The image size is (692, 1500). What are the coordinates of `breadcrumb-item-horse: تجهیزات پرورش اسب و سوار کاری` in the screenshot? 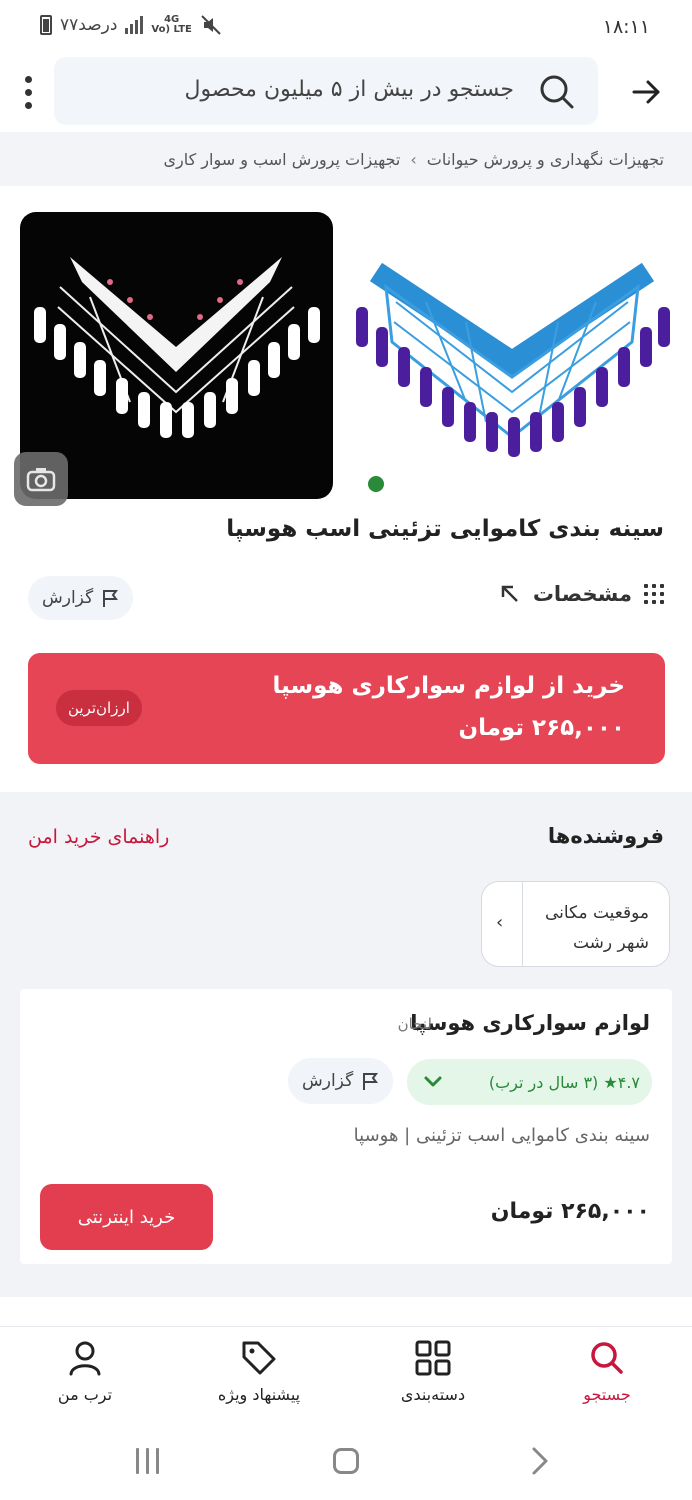 It's located at (281, 159).